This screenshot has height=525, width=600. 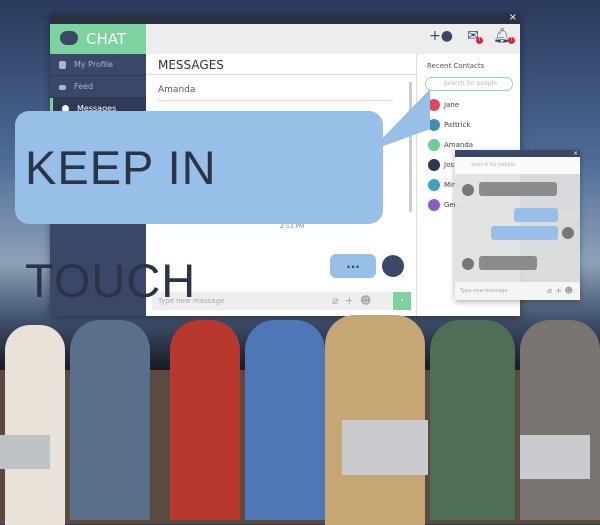 What do you see at coordinates (517, 153) in the screenshot?
I see `popup-close-button: ×` at bounding box center [517, 153].